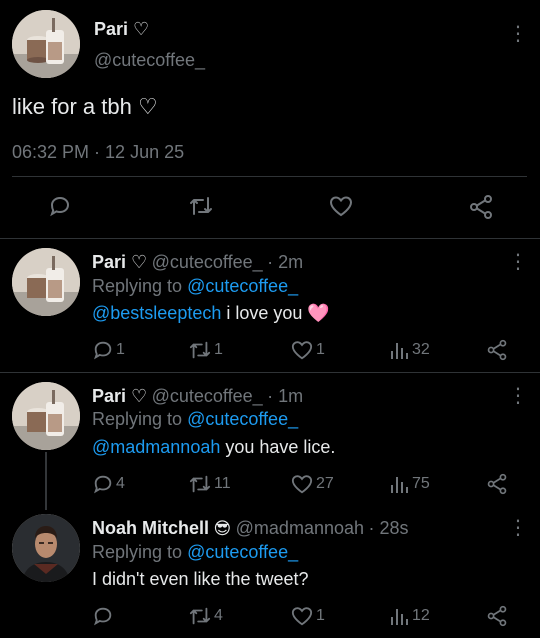  I want to click on reply-age: · 1m, so click(285, 396).